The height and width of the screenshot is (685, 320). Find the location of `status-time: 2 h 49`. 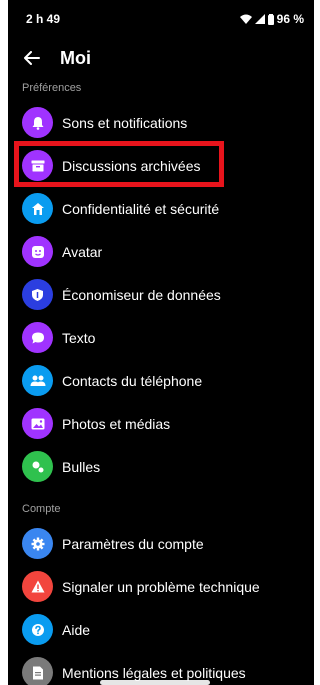

status-time: 2 h 49 is located at coordinates (43, 19).